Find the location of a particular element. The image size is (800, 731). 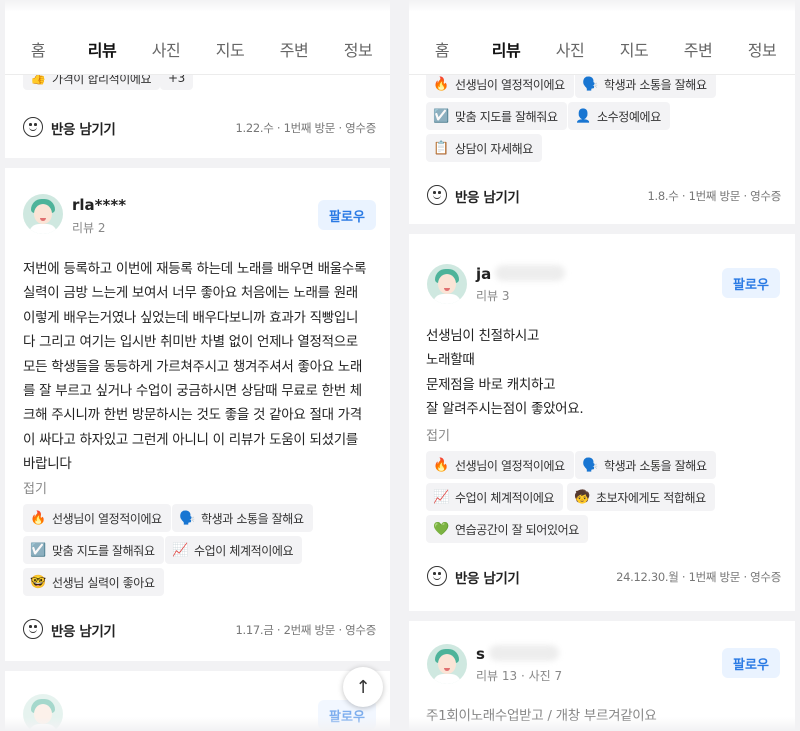

review-tag: 📈 수업이 체계적이에요 is located at coordinates (495, 497).